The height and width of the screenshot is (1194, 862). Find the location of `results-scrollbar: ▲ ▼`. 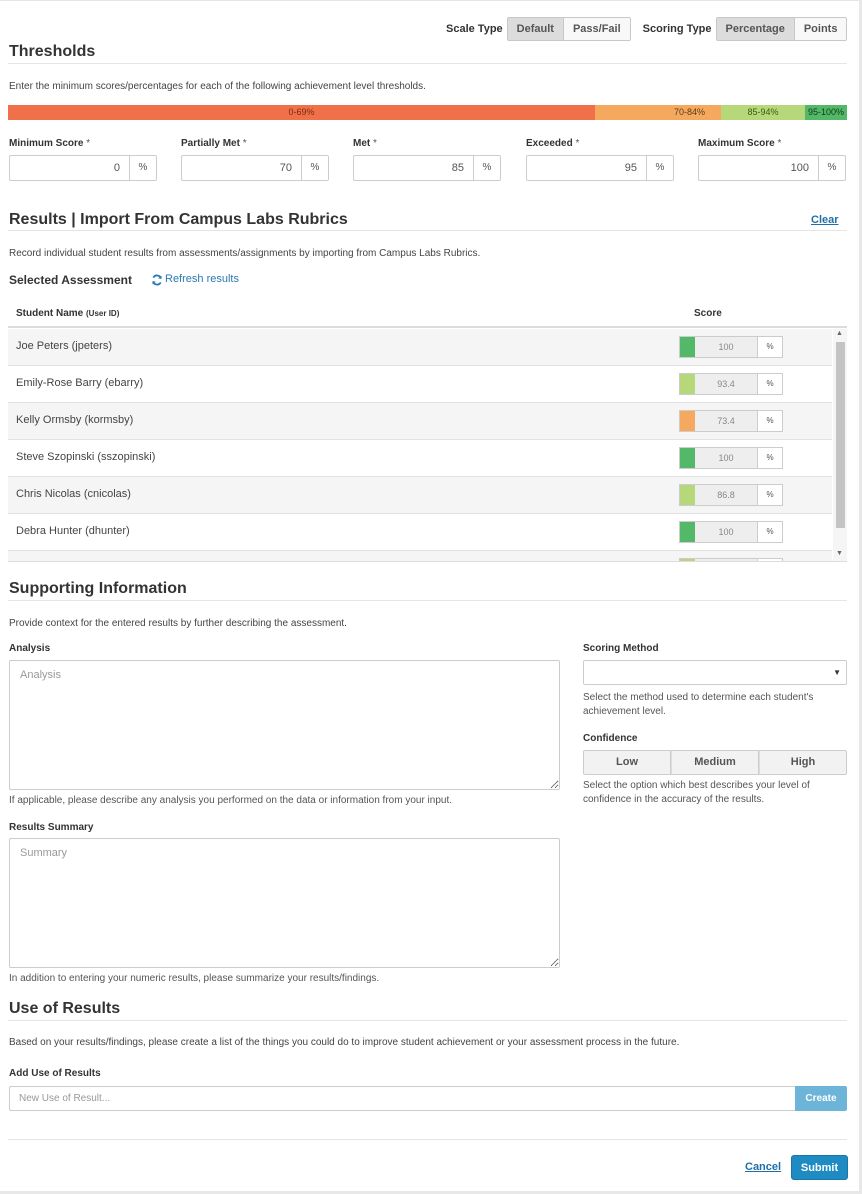

results-scrollbar: ▲ ▼ is located at coordinates (840, 445).